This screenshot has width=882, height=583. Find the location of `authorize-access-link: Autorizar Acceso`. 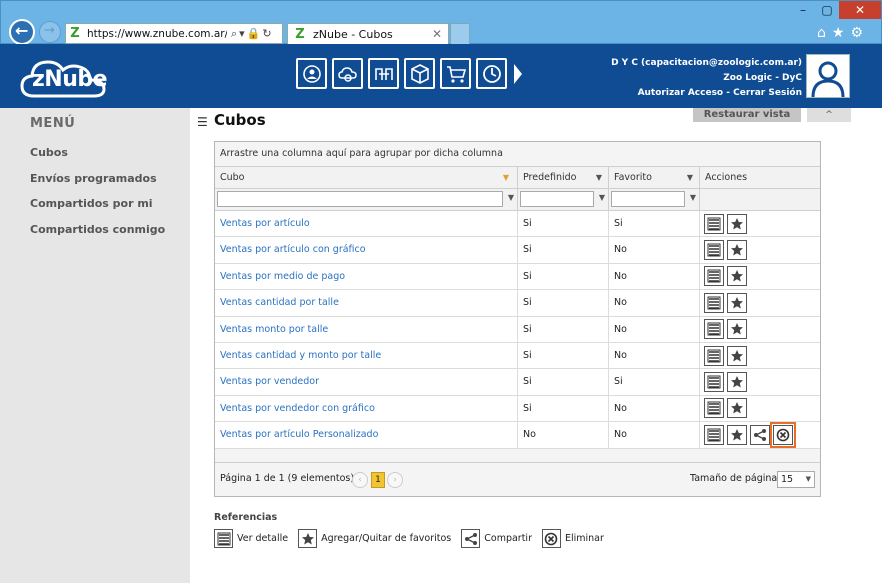

authorize-access-link: Autorizar Acceso is located at coordinates (681, 93).